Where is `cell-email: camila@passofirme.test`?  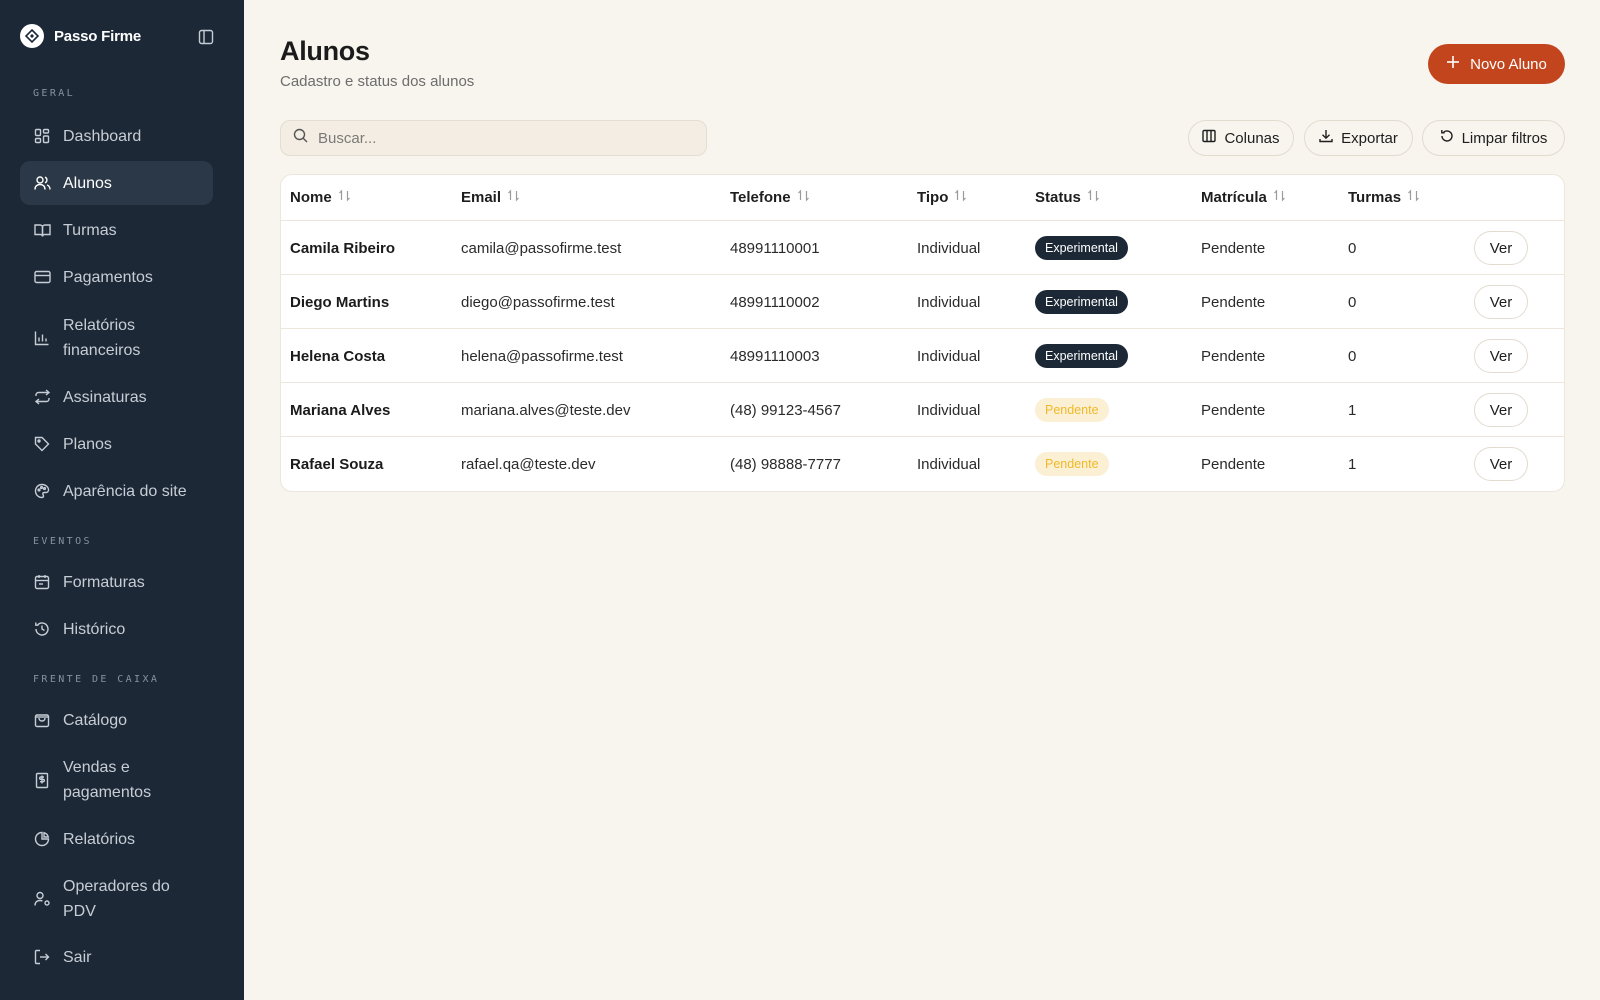
cell-email: camila@passofirme.test is located at coordinates (541, 248).